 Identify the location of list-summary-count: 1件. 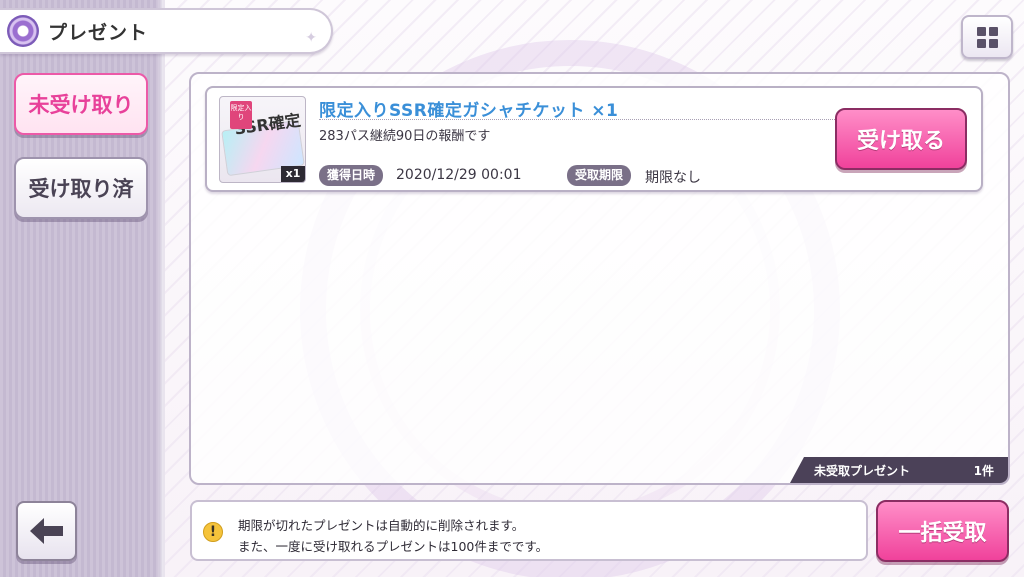
(983, 470).